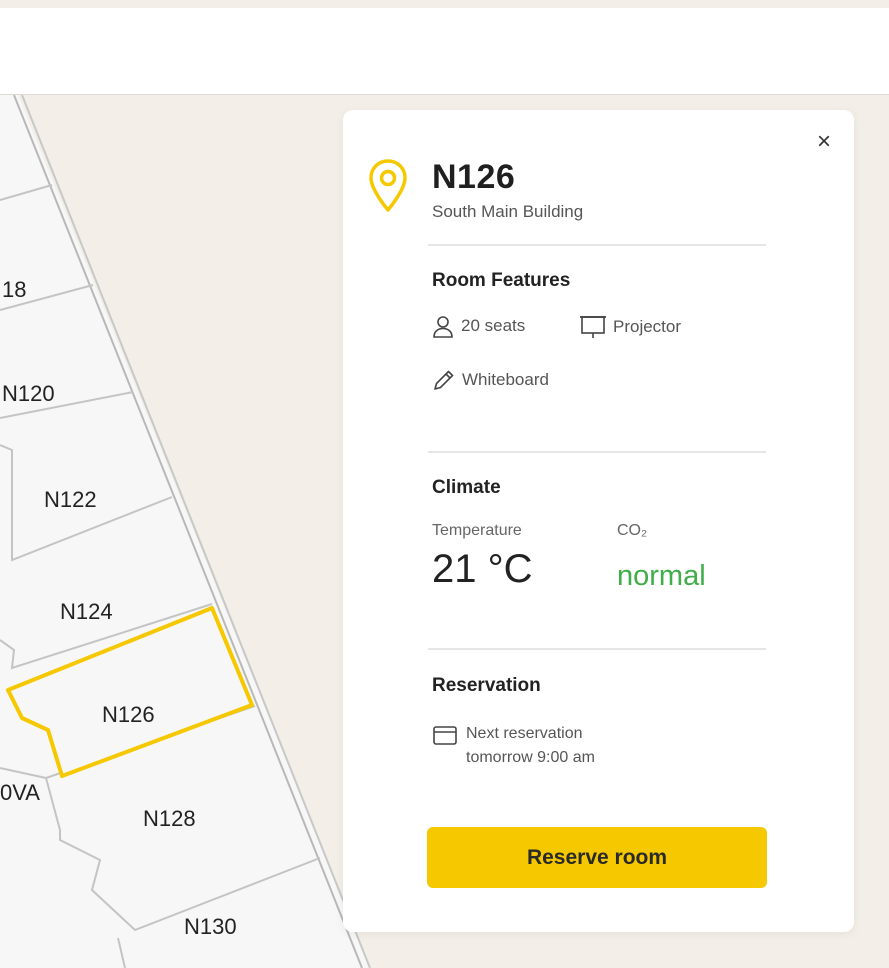  Describe the element at coordinates (597, 857) in the screenshot. I see `reserve-room-button: Reserve room` at that location.